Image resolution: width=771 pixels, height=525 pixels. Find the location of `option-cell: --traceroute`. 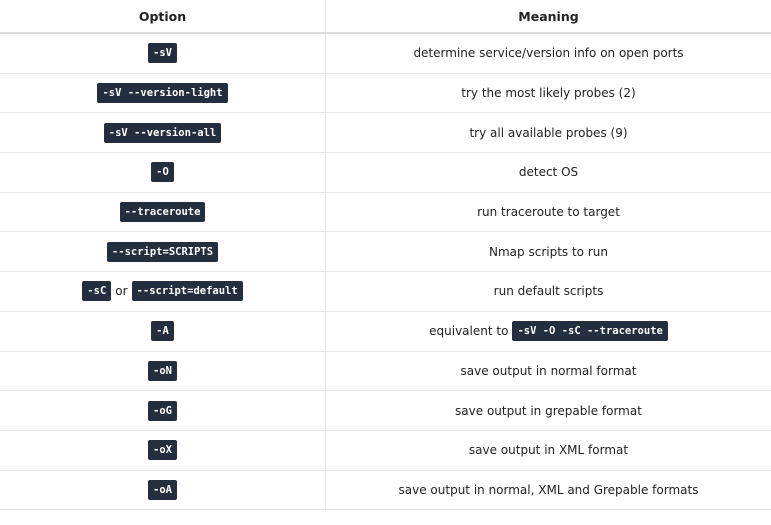

option-cell: --traceroute is located at coordinates (163, 212).